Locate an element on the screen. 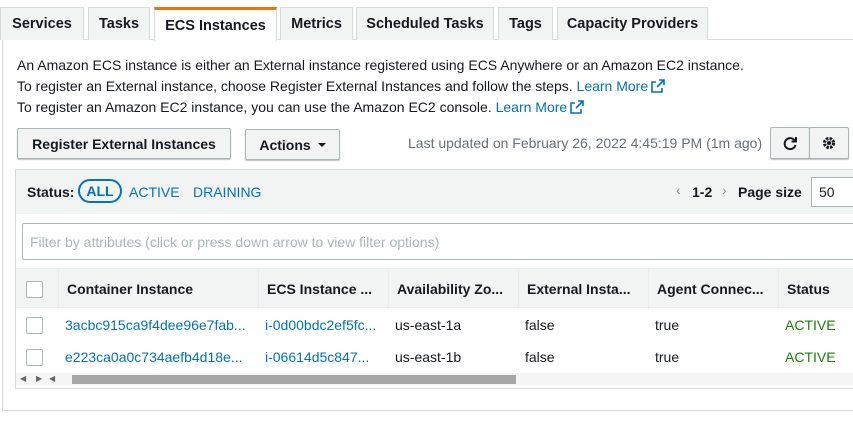  next-page-icon: › is located at coordinates (724, 190).